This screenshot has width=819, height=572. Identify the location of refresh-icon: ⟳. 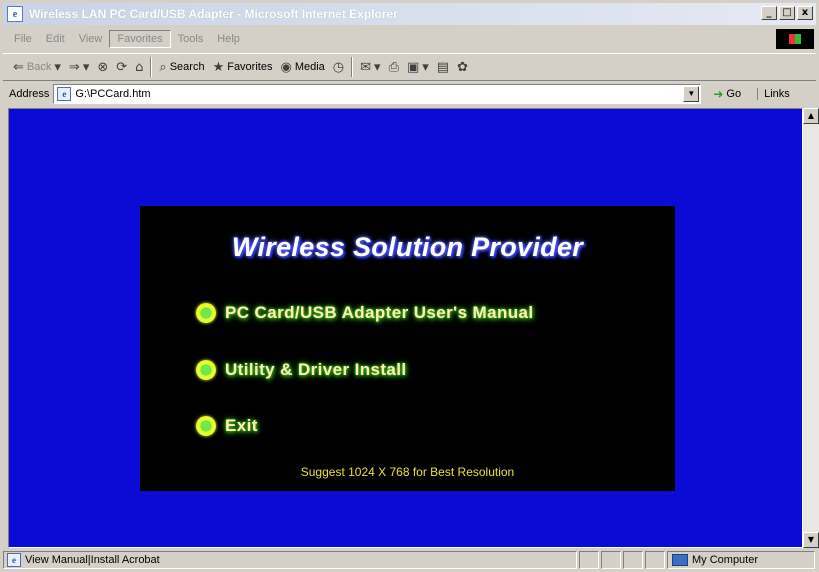
(122, 67).